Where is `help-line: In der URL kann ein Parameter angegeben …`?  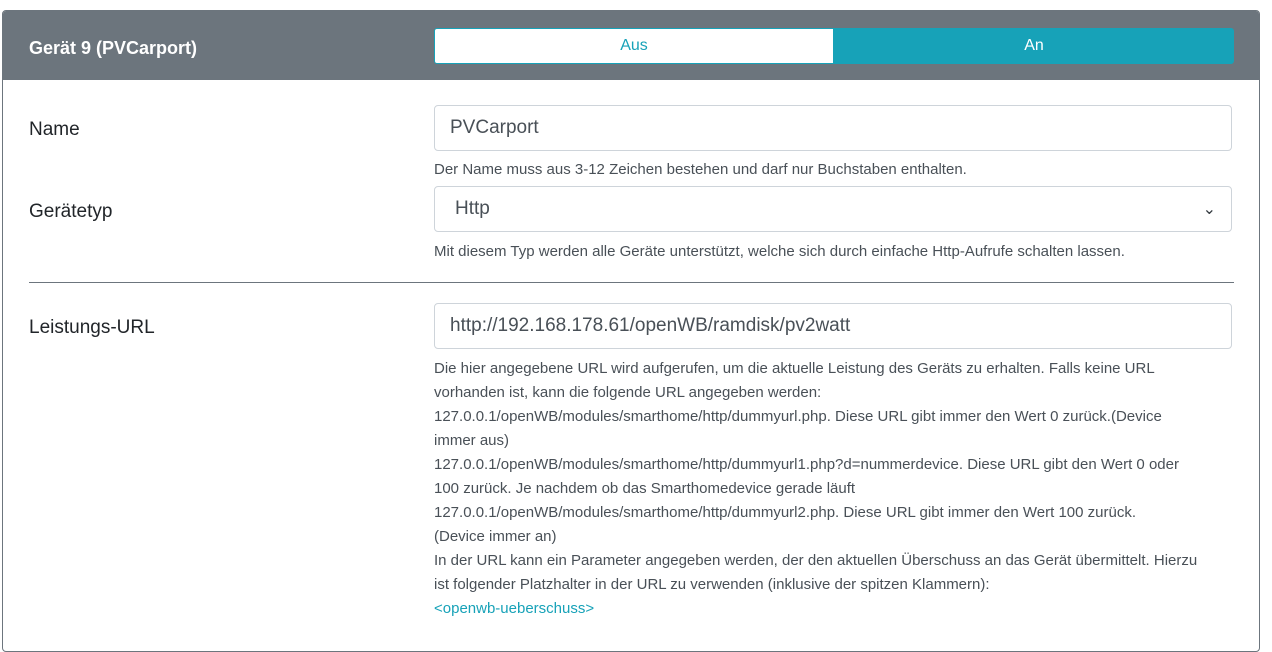 help-line: In der URL kann ein Parameter angegeben … is located at coordinates (816, 560).